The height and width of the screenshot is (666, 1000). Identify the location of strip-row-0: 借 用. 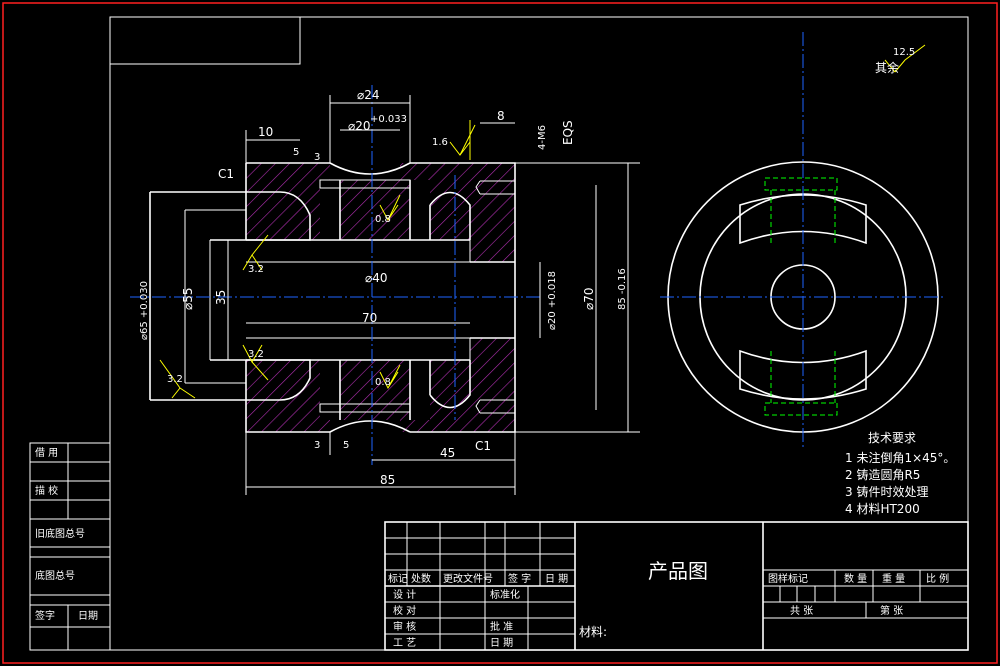
(46, 453).